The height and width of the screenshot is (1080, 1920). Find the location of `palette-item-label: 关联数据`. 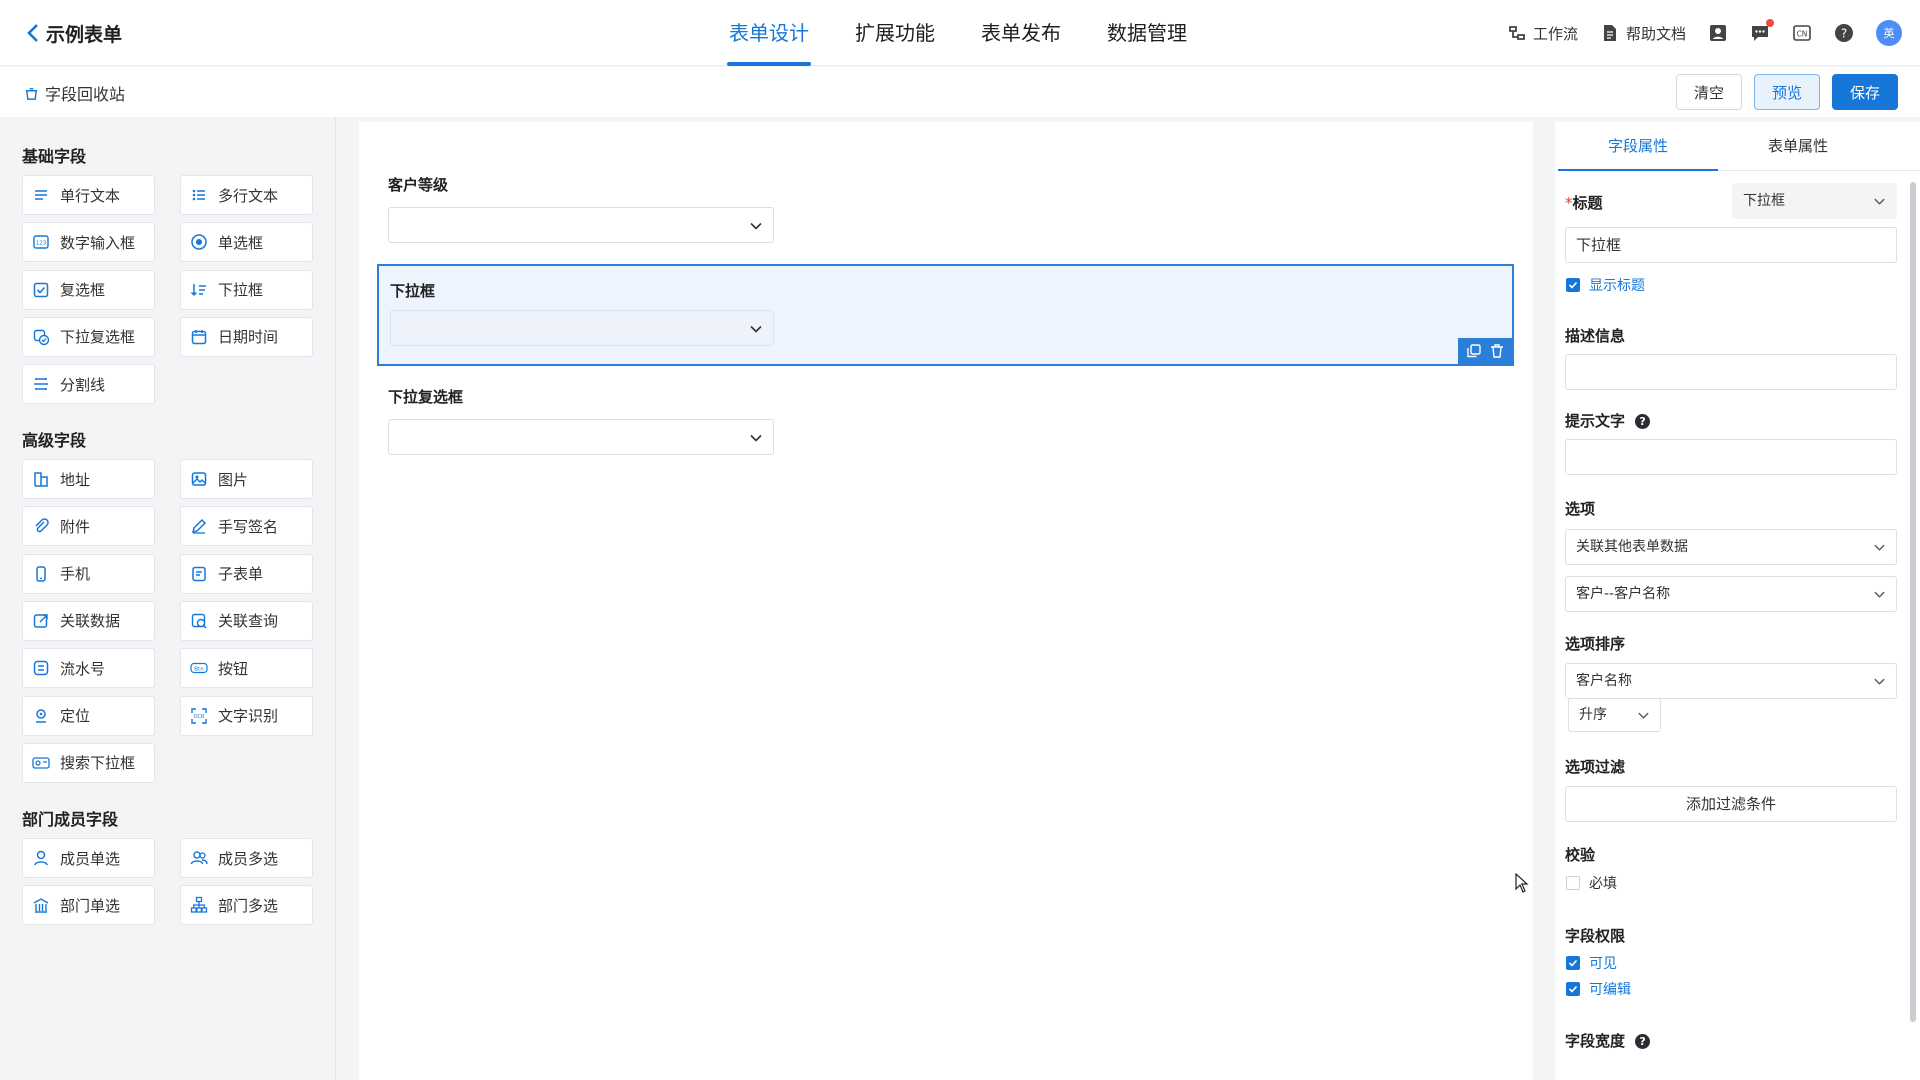

palette-item-label: 关联数据 is located at coordinates (90, 621).